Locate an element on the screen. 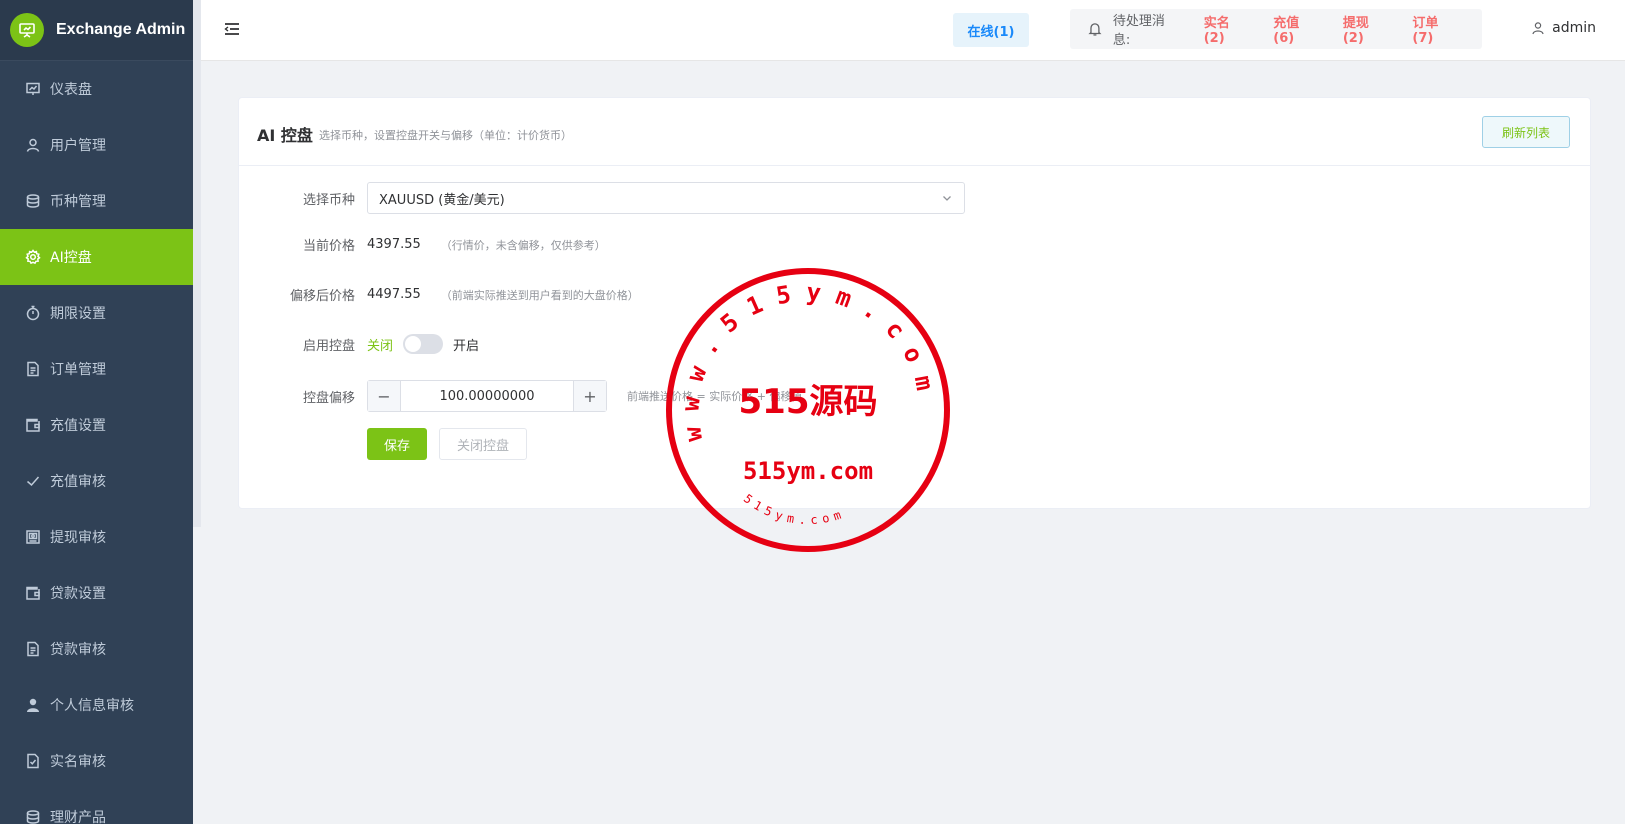 Image resolution: width=1625 pixels, height=824 pixels. enable-toggle is located at coordinates (423, 344).